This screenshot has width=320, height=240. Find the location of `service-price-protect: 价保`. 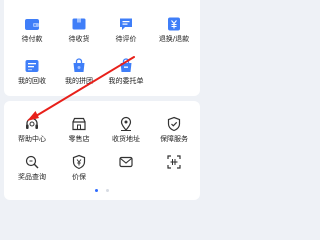

service-price-protect: 价保 is located at coordinates (79, 168).